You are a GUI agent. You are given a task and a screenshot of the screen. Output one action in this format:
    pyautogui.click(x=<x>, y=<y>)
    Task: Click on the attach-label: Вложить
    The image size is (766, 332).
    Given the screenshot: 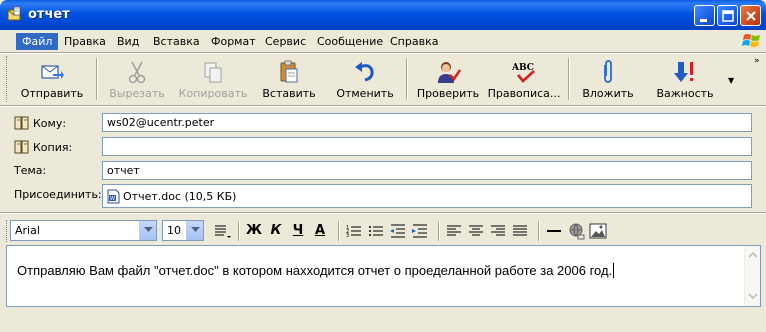 What is the action you would take?
    pyautogui.click(x=608, y=93)
    